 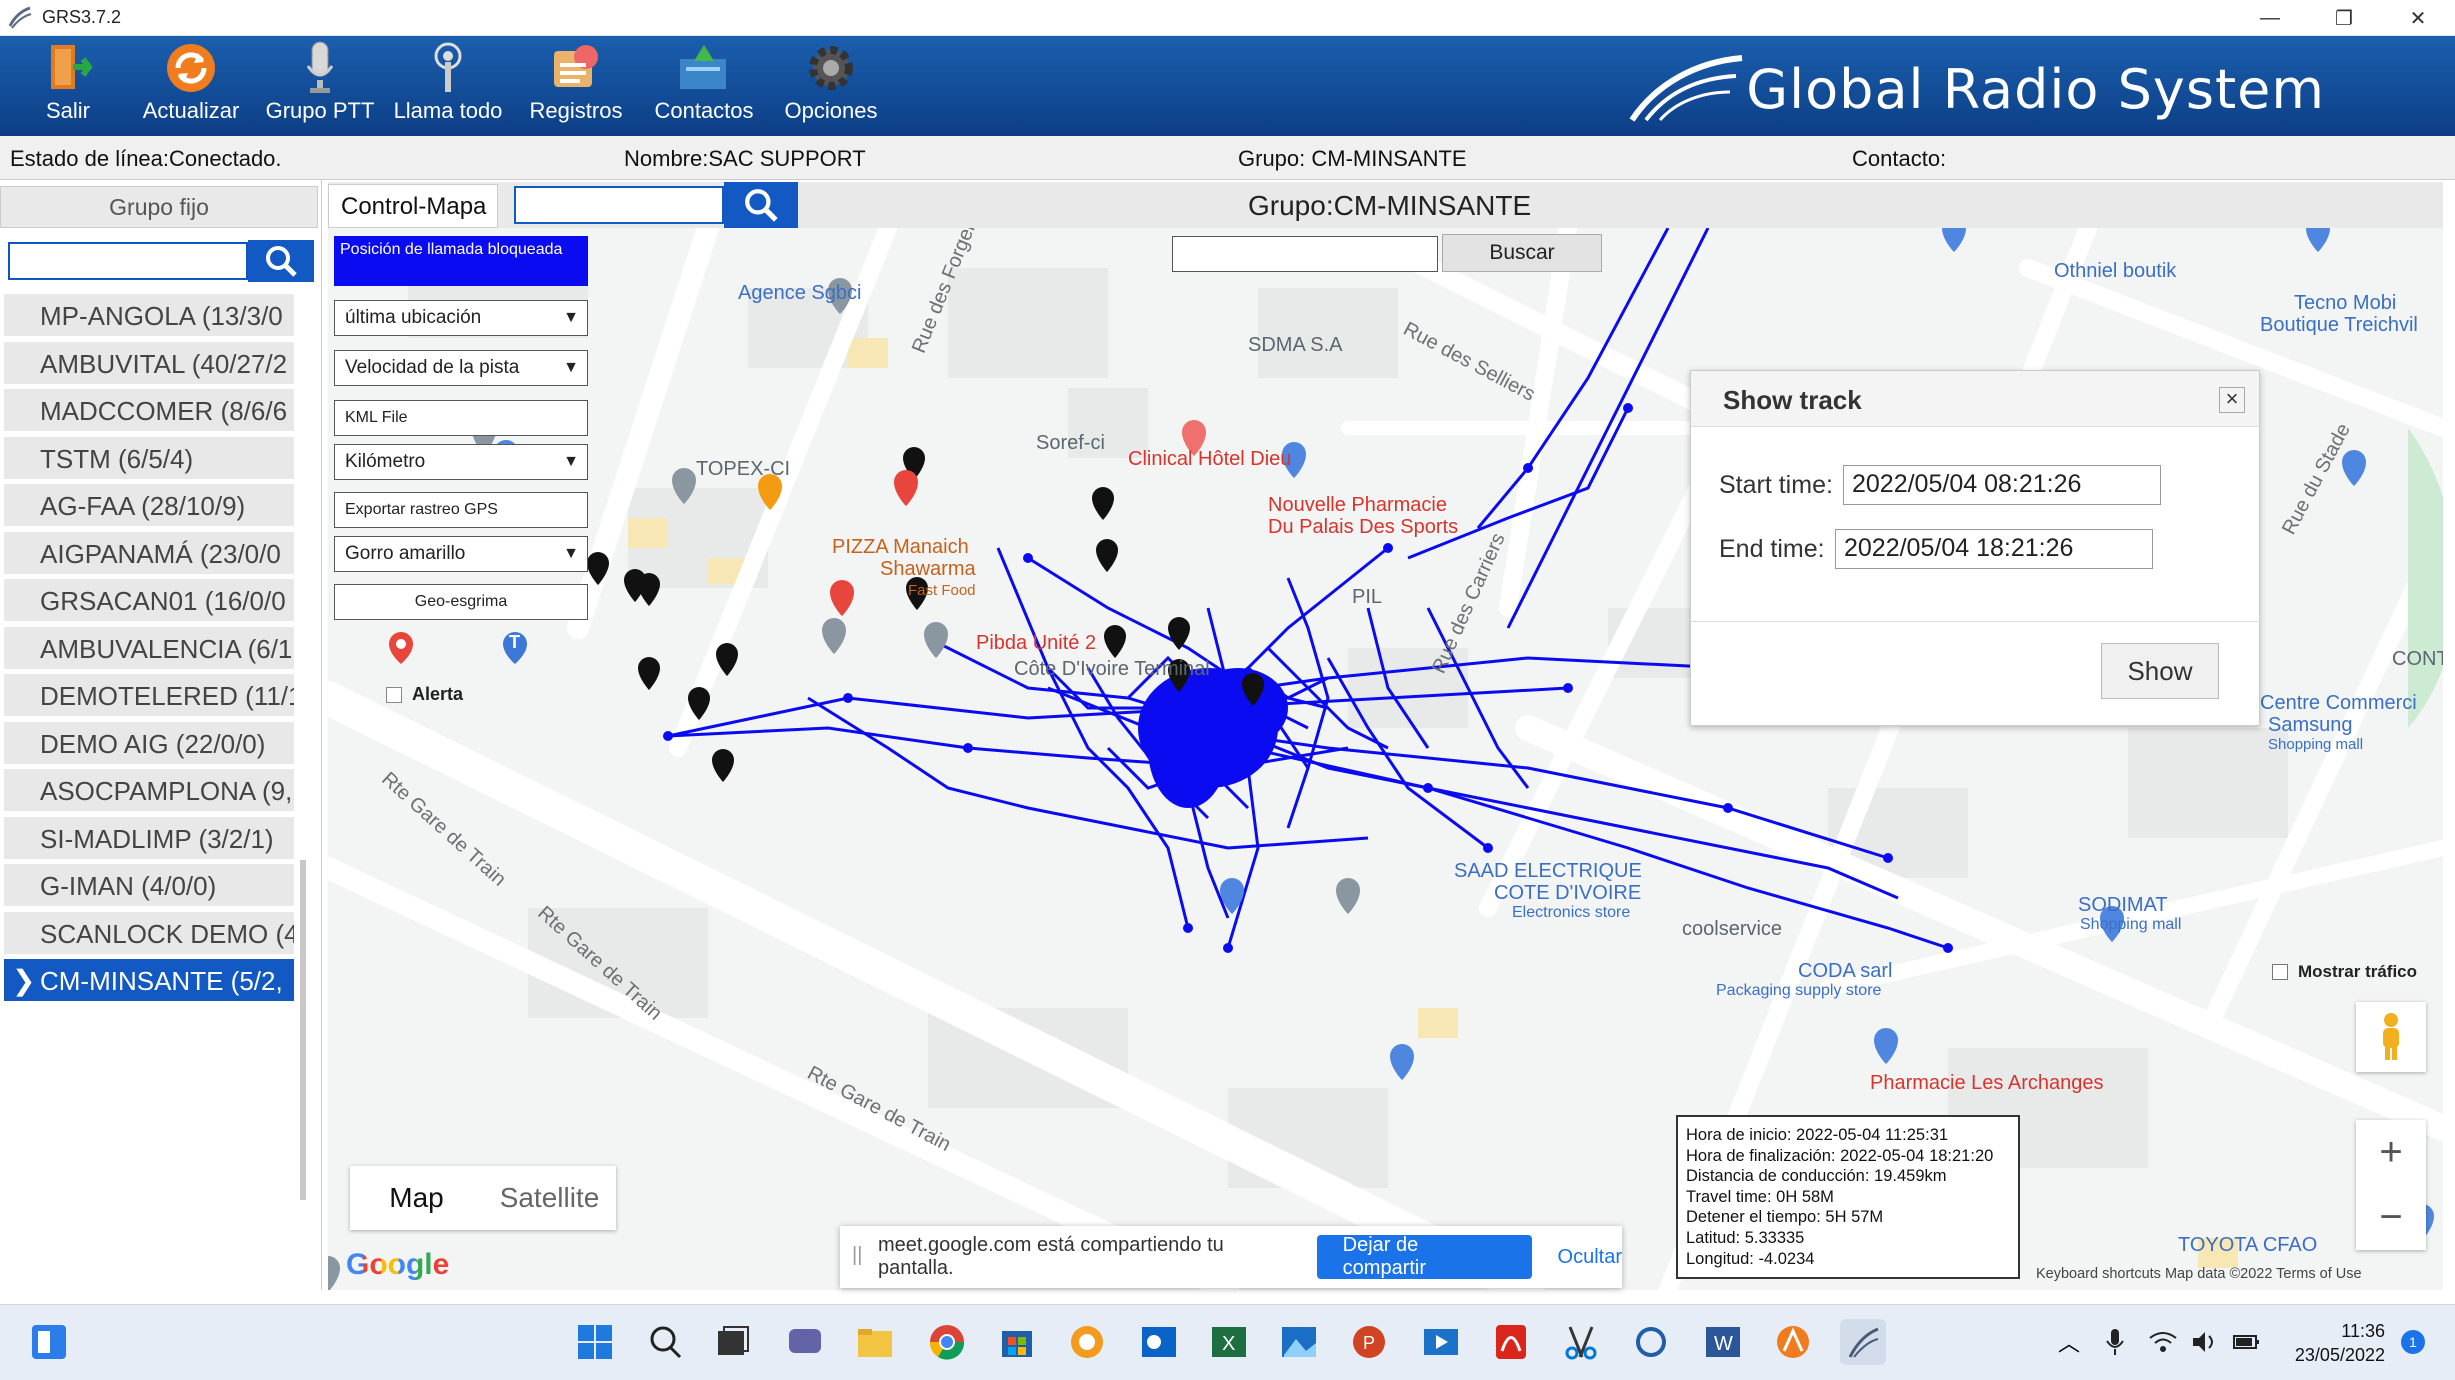 What do you see at coordinates (149, 553) in the screenshot?
I see `group-list-item: AIGPANAMÁ (23/0/0` at bounding box center [149, 553].